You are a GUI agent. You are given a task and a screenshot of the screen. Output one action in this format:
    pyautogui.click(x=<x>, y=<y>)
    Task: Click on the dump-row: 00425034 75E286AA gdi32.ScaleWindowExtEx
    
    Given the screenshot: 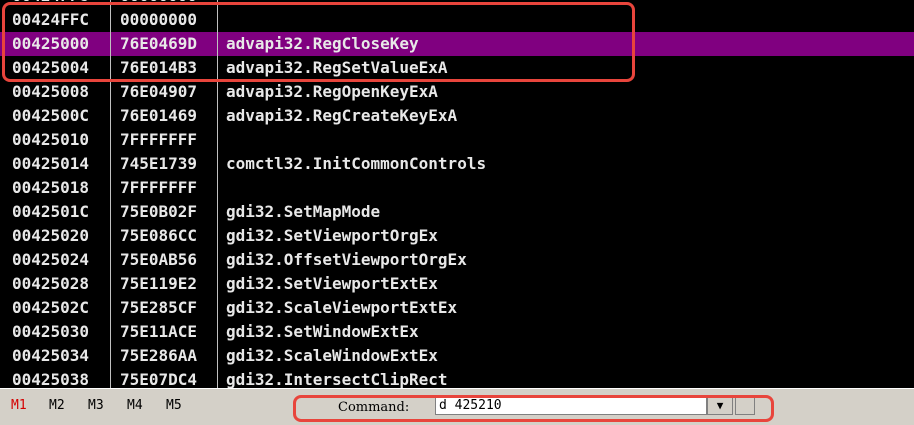 What is the action you would take?
    pyautogui.click(x=457, y=356)
    